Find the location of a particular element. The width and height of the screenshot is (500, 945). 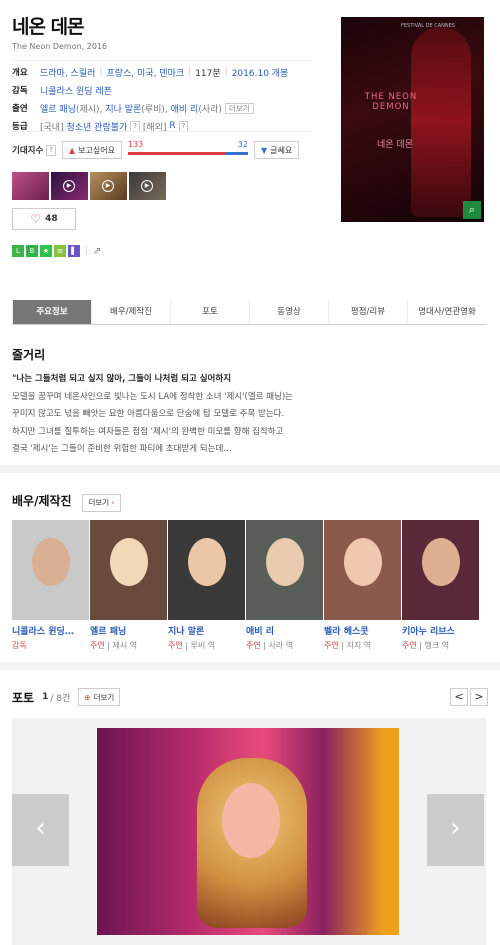

tab-bar: 주요정보 배우/제작진 포토 동영상 평점/리뷰 명대사/연관영화 is located at coordinates (249, 312).